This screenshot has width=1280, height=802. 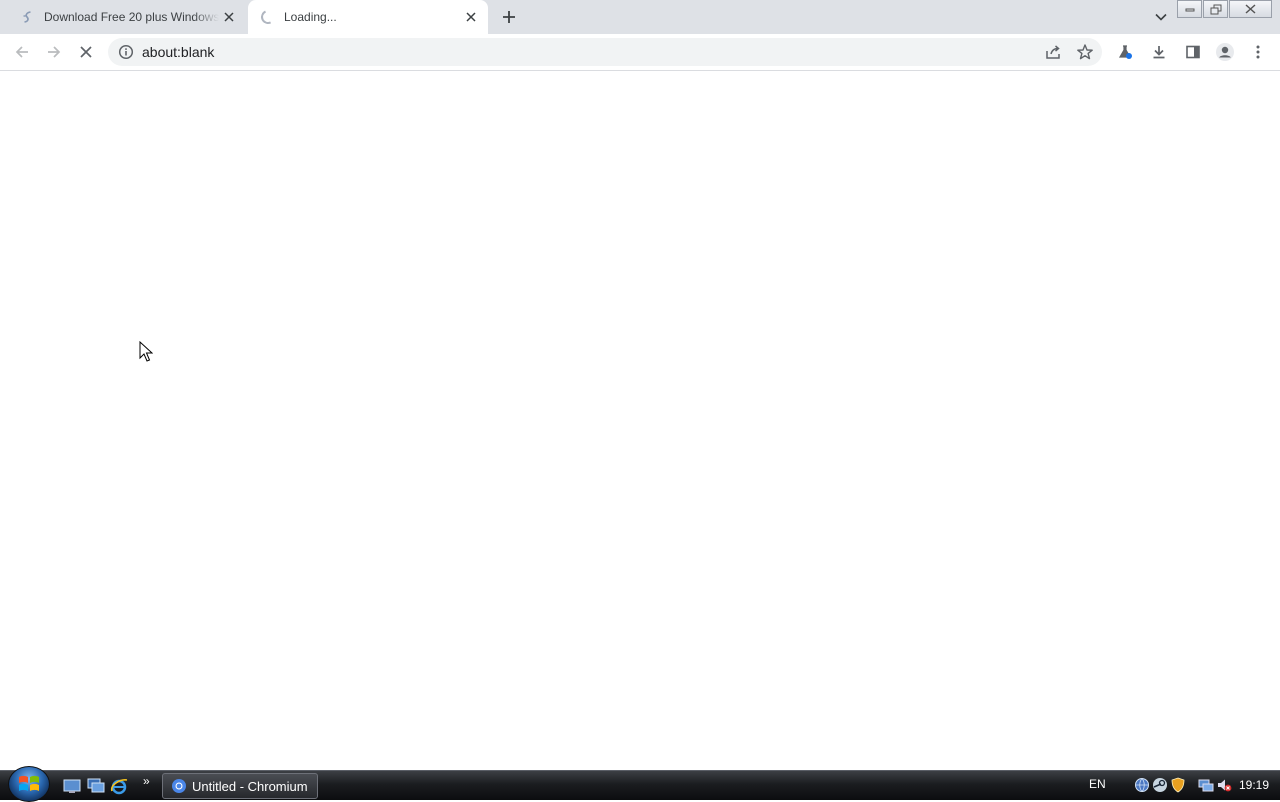 I want to click on windows-logo-icon, so click(x=29, y=783).